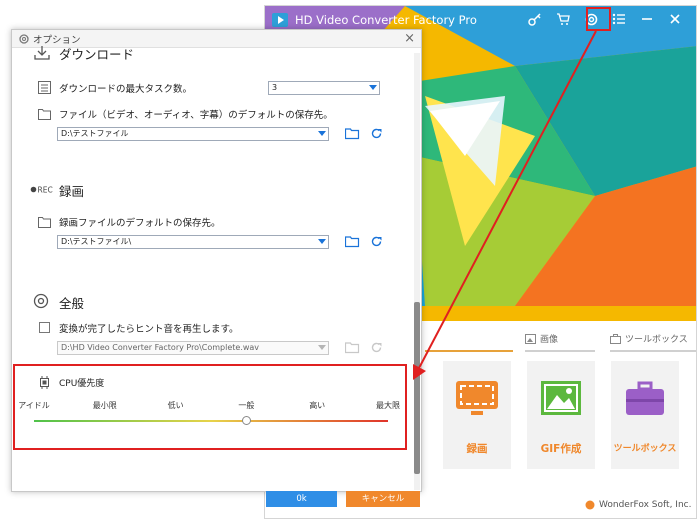 Image resolution: width=700 pixels, height=523 pixels. What do you see at coordinates (417, 388) in the screenshot?
I see `dialog-scrollbar-thumb` at bounding box center [417, 388].